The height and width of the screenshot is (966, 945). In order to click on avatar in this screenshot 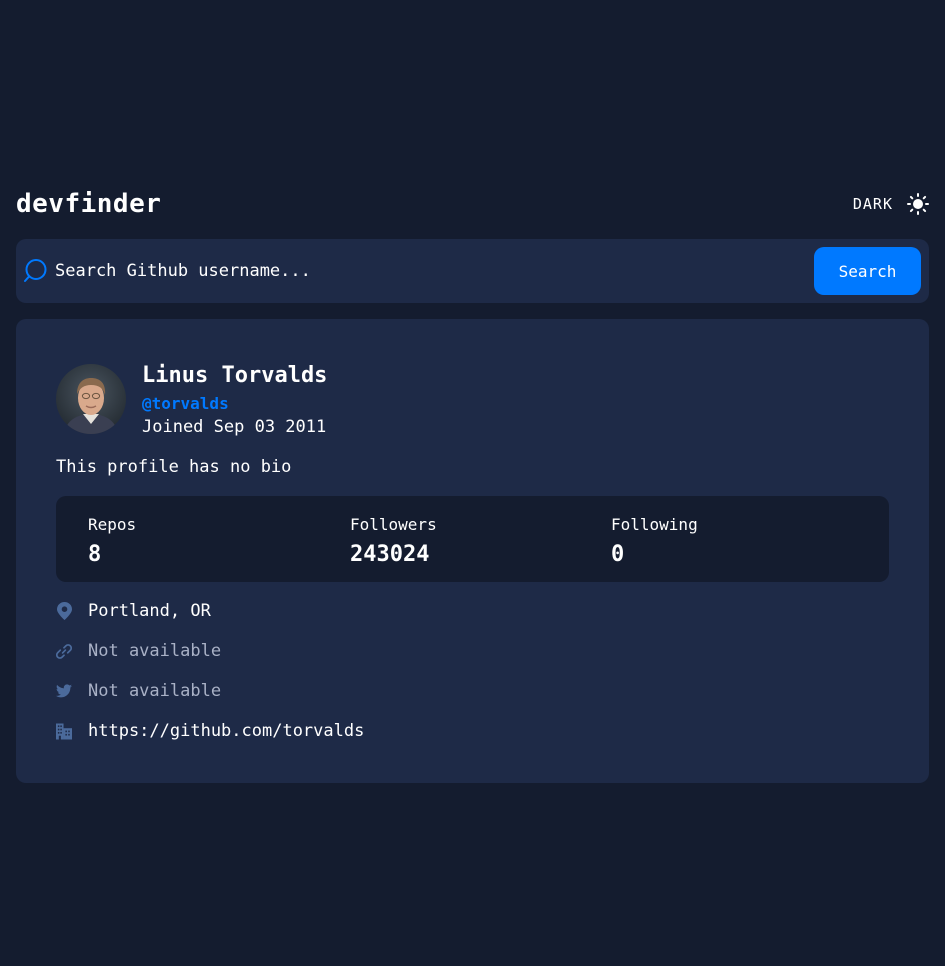, I will do `click(91, 399)`.